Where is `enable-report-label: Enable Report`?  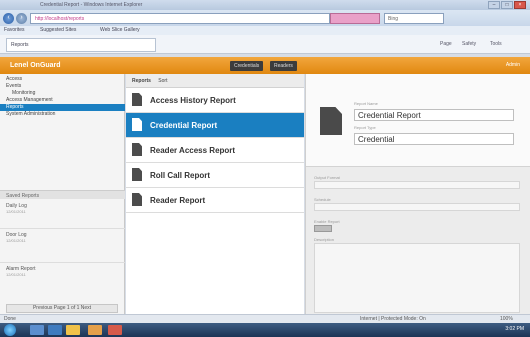 enable-report-label: Enable Report is located at coordinates (327, 221).